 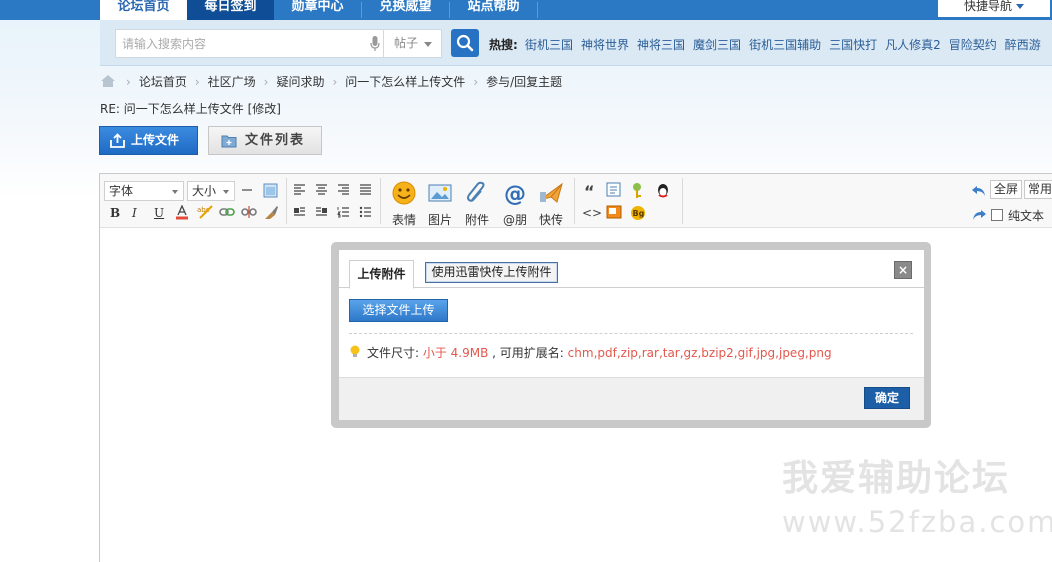 What do you see at coordinates (317, 10) in the screenshot?
I see `nav-tab-medal-center: 勋章中心` at bounding box center [317, 10].